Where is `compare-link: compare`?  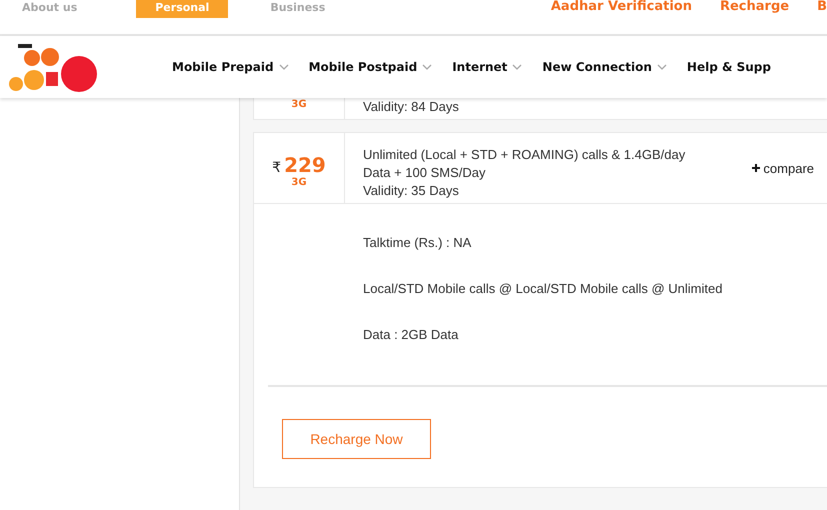 compare-link: compare is located at coordinates (783, 168).